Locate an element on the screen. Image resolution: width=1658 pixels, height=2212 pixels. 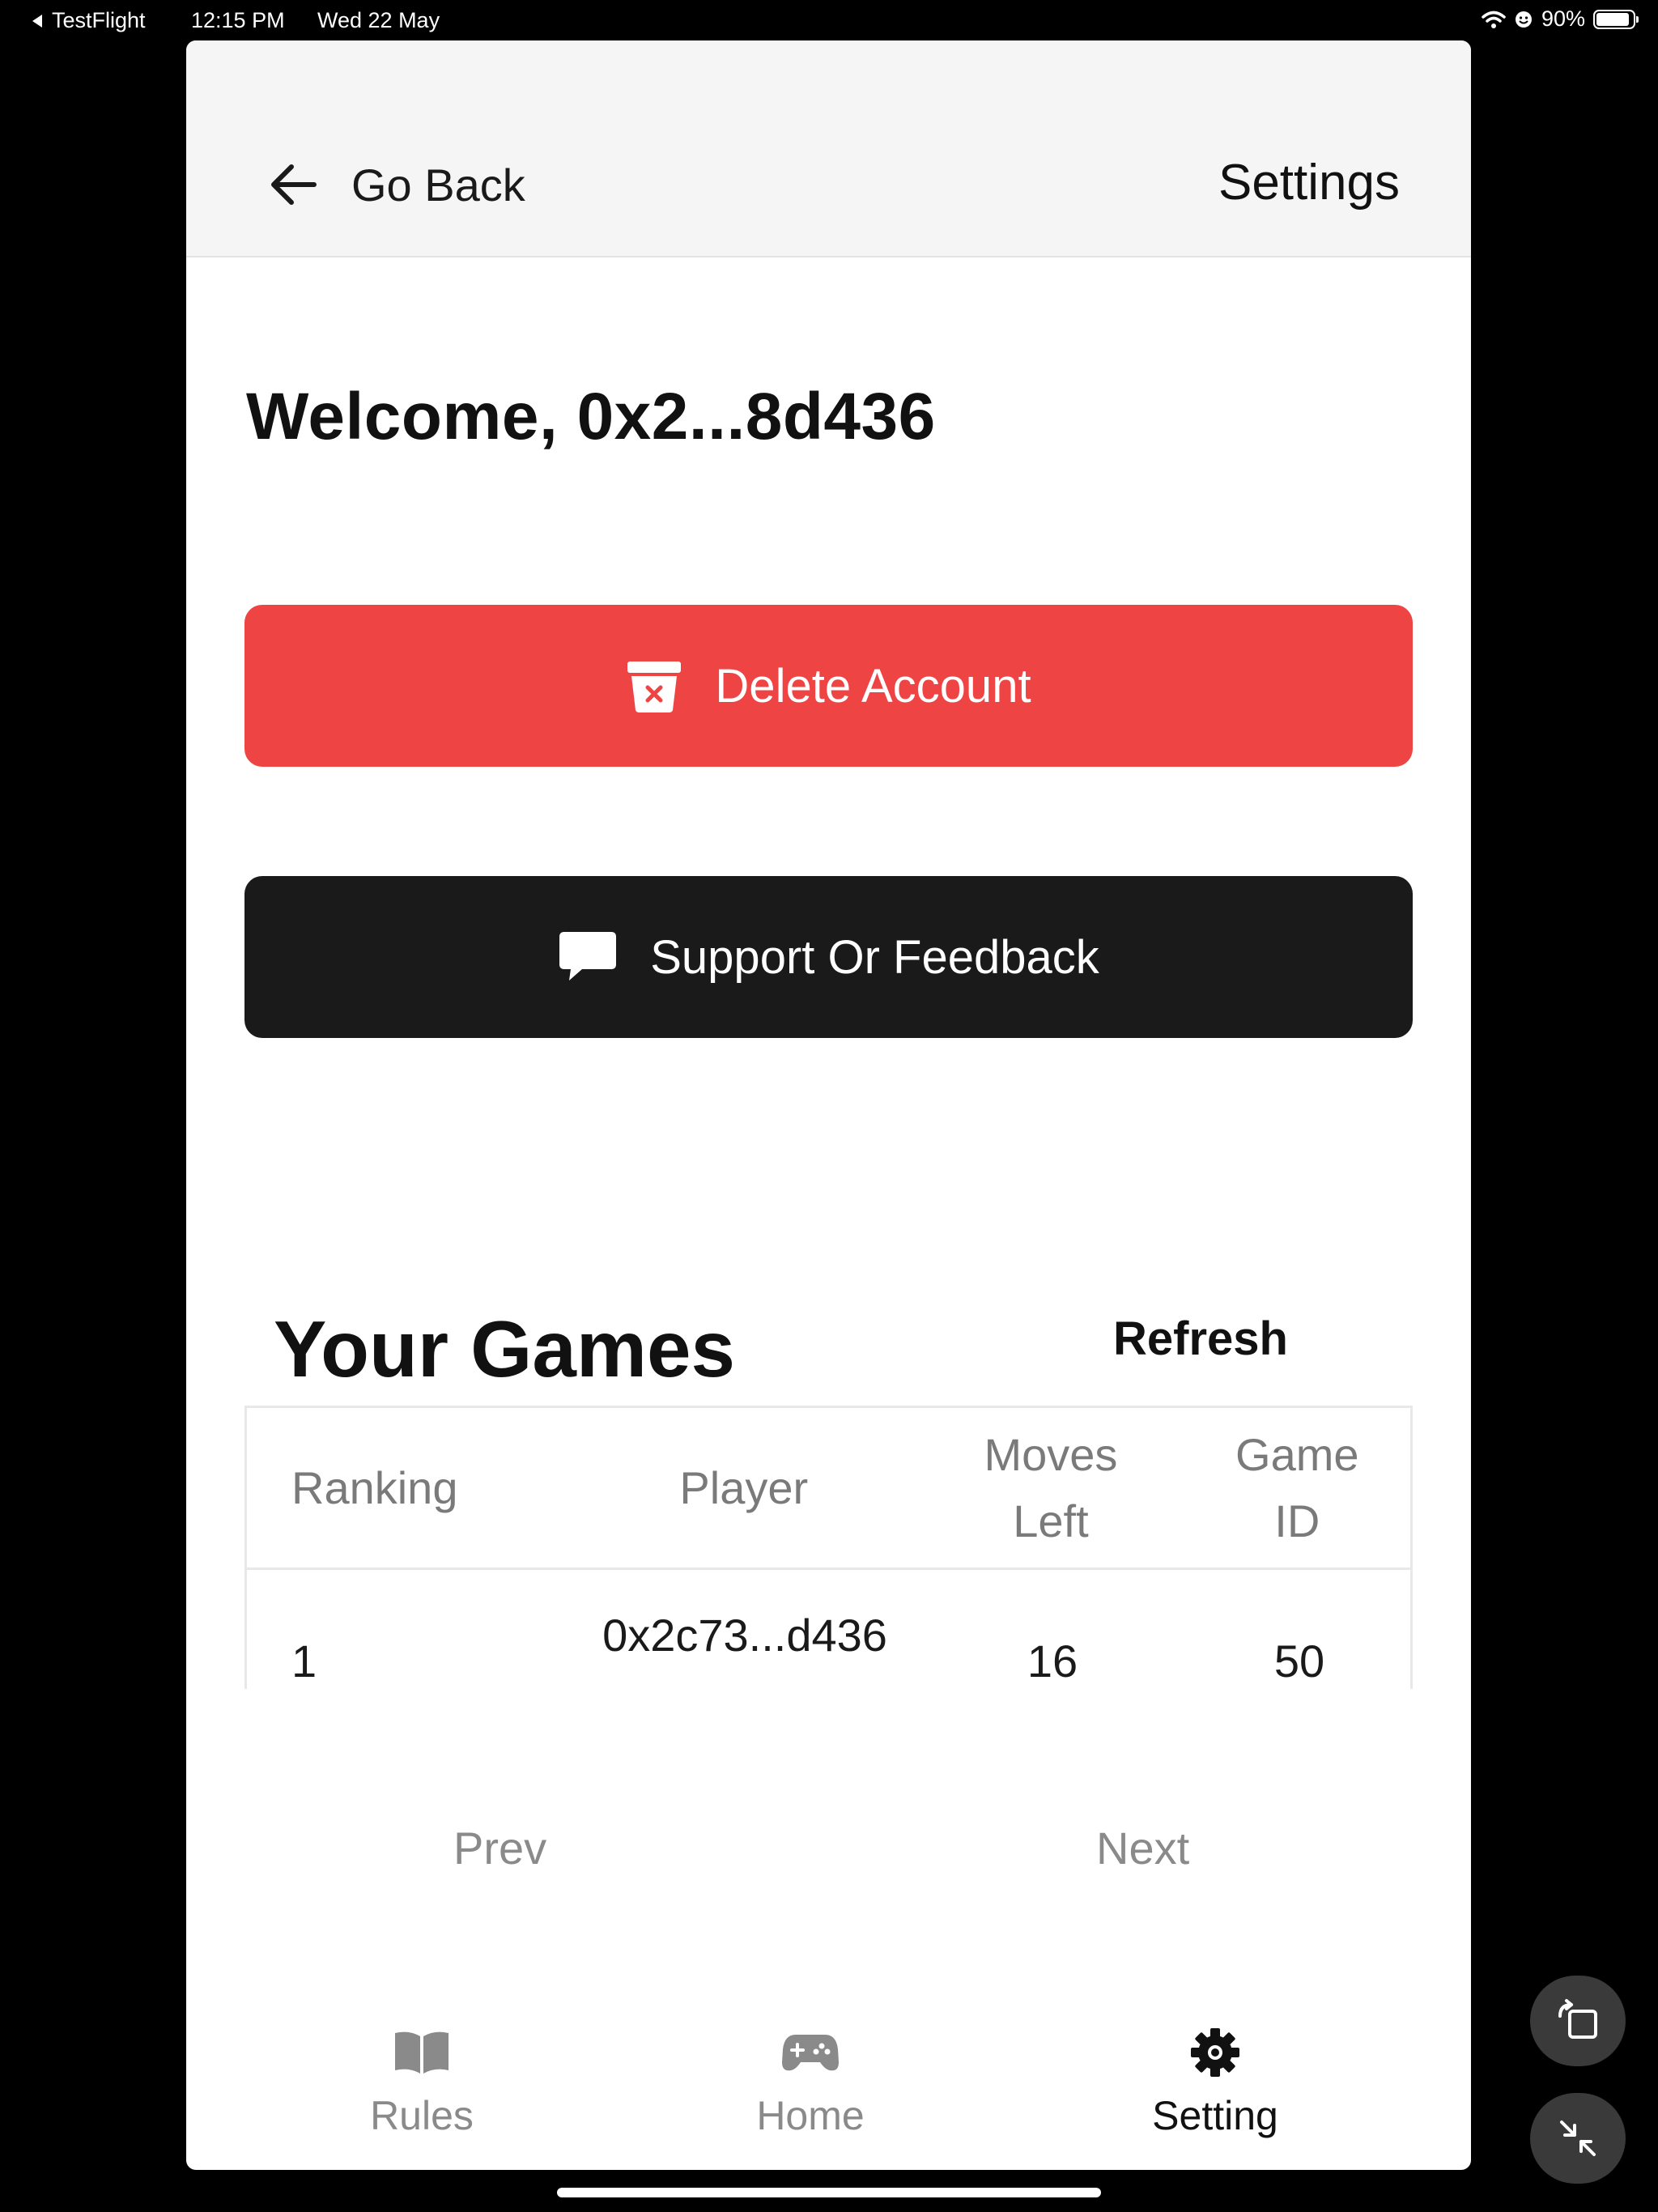
app-header: Go Back Settings is located at coordinates (828, 148).